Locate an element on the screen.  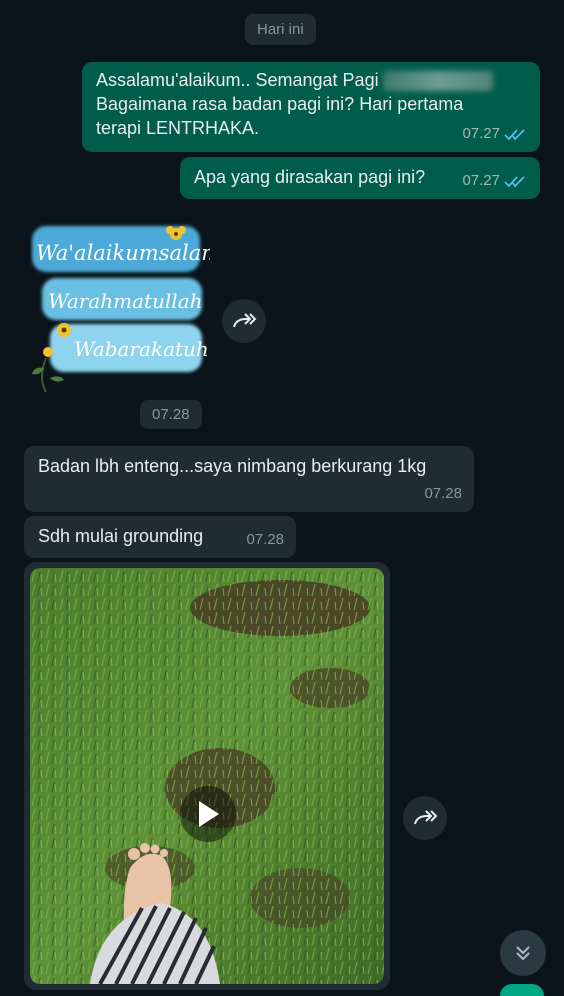
play-icon is located at coordinates (209, 814).